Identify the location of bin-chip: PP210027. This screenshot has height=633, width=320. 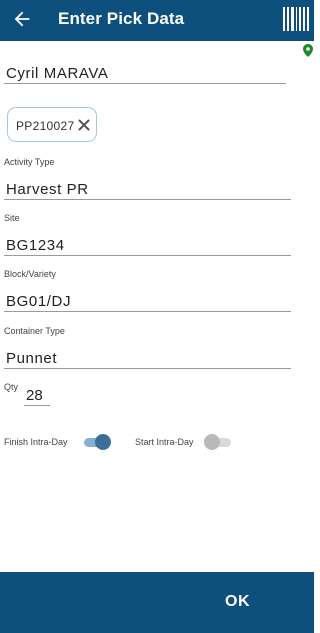
(52, 124).